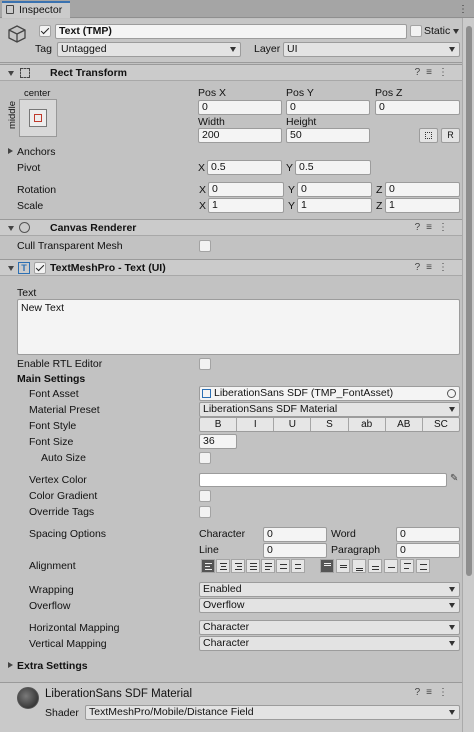 This screenshot has width=474, height=732. I want to click on align-middle-button, so click(343, 566).